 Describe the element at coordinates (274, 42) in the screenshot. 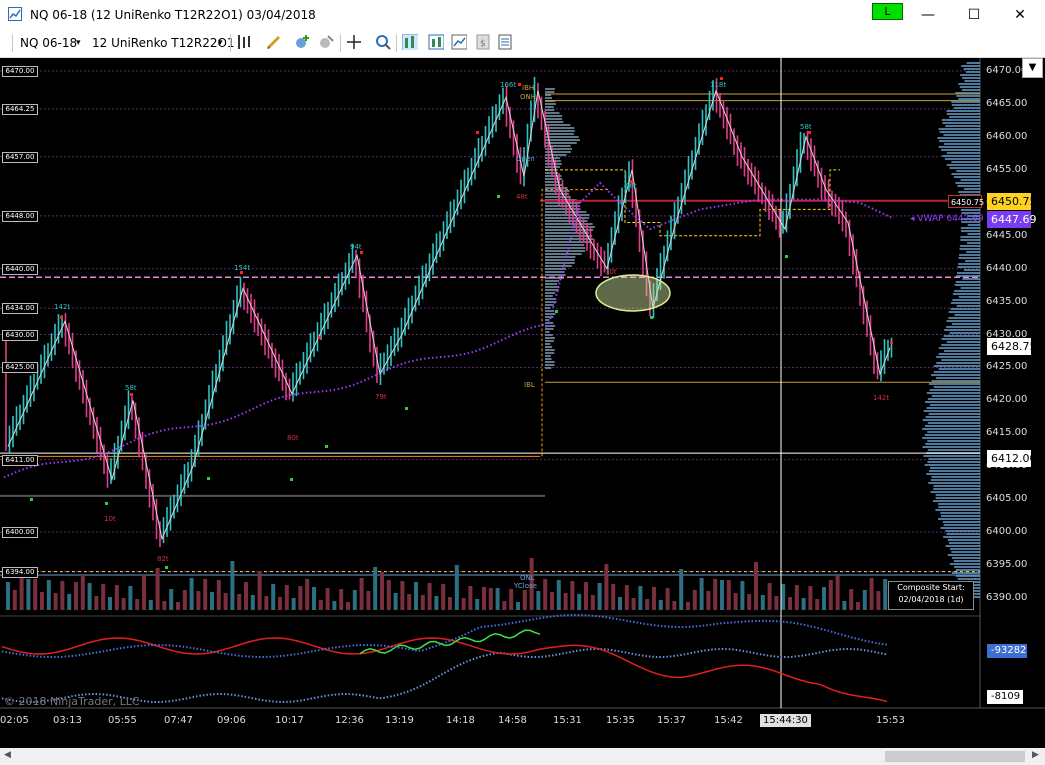

I see `drawing-tool-pencil-icon` at that location.